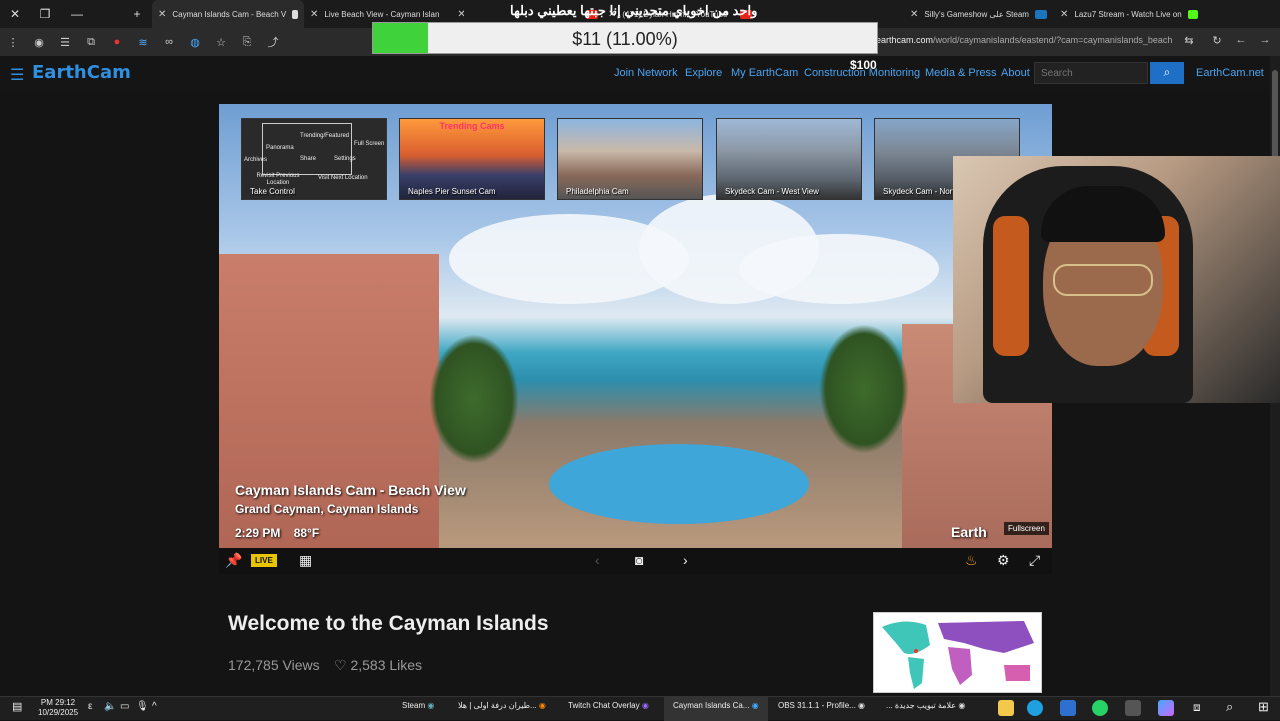  I want to click on taskbar-steam: Steam ◉, so click(418, 705).